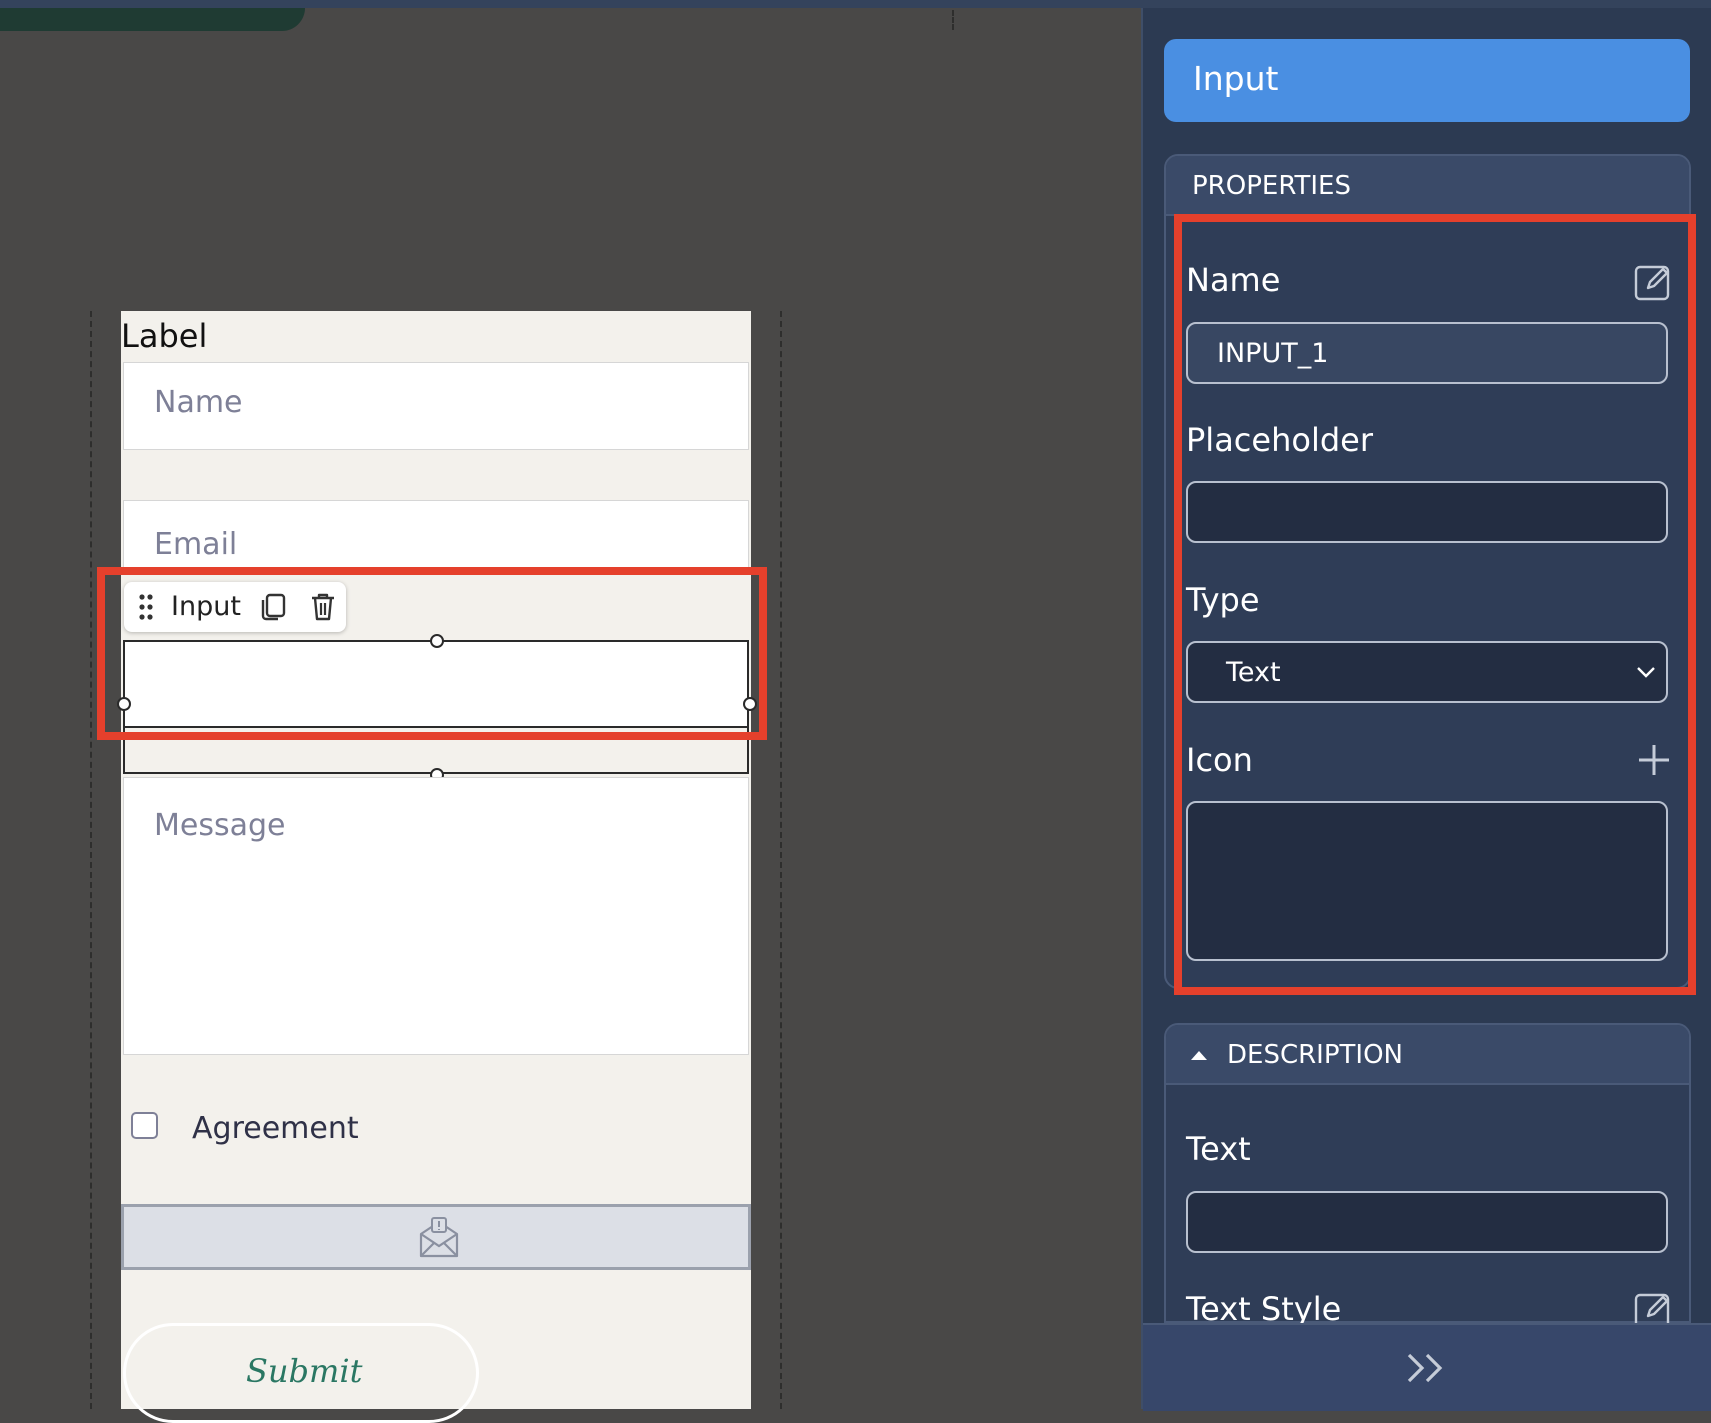 This screenshot has width=1711, height=1423. What do you see at coordinates (1315, 1055) in the screenshot?
I see `description-header-label: DESCRIPTION` at bounding box center [1315, 1055].